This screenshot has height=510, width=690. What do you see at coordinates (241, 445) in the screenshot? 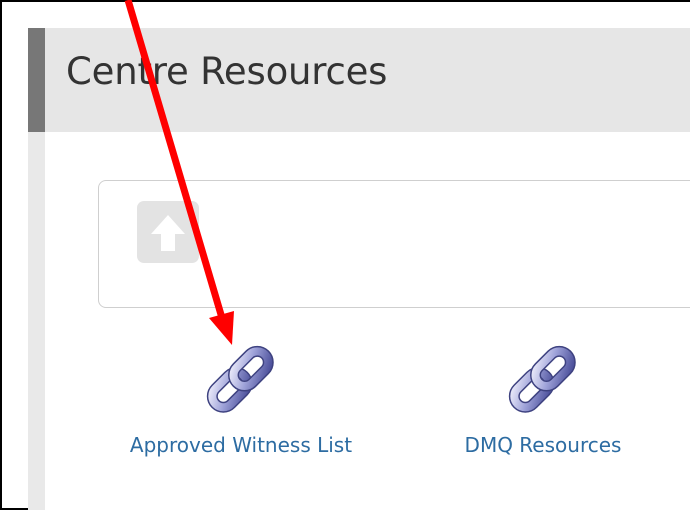
I see `resource-label: Approved Witness List` at bounding box center [241, 445].